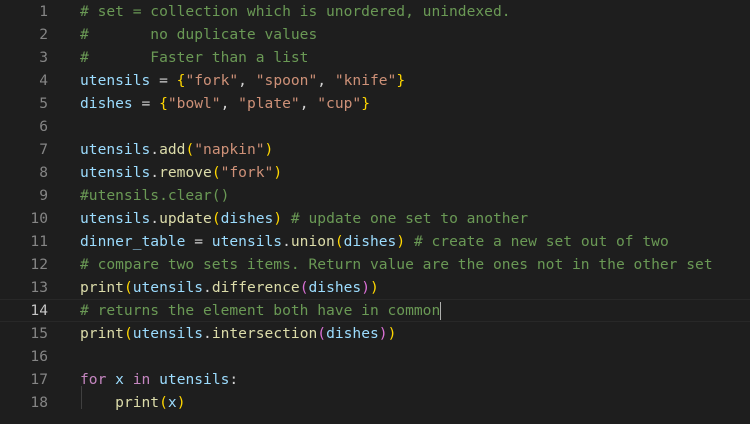 The width and height of the screenshot is (750, 424). I want to click on code-line: 4 utensils = {"fork", "spoon", "knife"}, so click(375, 80).